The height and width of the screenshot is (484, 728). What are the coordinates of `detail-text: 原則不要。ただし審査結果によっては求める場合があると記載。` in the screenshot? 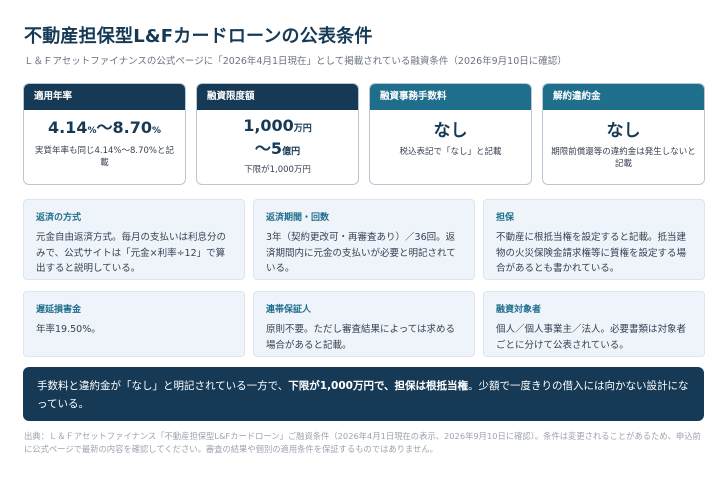 It's located at (361, 337).